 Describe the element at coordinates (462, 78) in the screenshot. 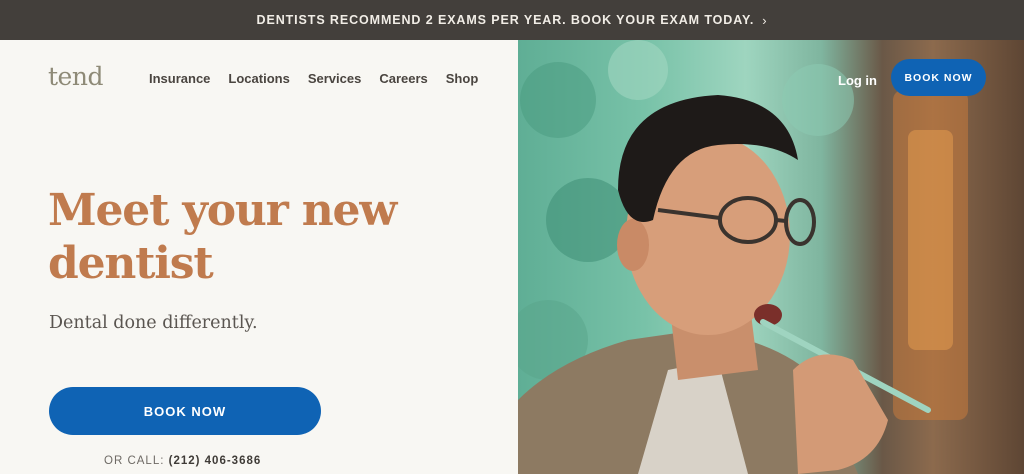

I see `nav-shop: Shop` at that location.